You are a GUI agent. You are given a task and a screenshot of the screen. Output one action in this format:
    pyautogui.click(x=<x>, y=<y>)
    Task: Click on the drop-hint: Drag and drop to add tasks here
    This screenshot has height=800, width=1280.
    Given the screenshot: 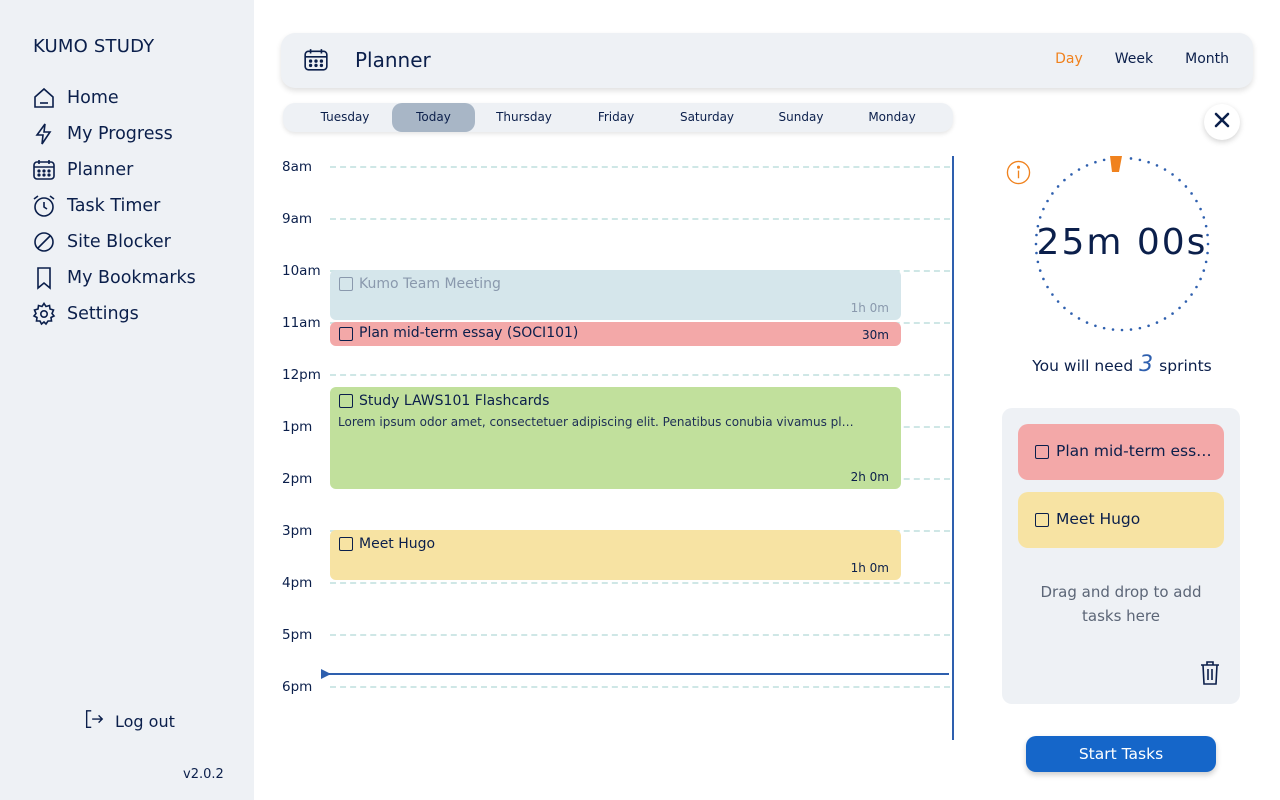 What is the action you would take?
    pyautogui.click(x=1121, y=604)
    